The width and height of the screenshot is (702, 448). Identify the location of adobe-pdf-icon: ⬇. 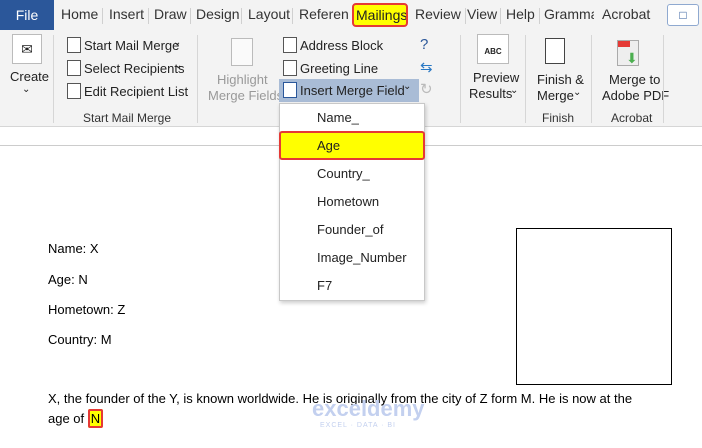
(628, 53).